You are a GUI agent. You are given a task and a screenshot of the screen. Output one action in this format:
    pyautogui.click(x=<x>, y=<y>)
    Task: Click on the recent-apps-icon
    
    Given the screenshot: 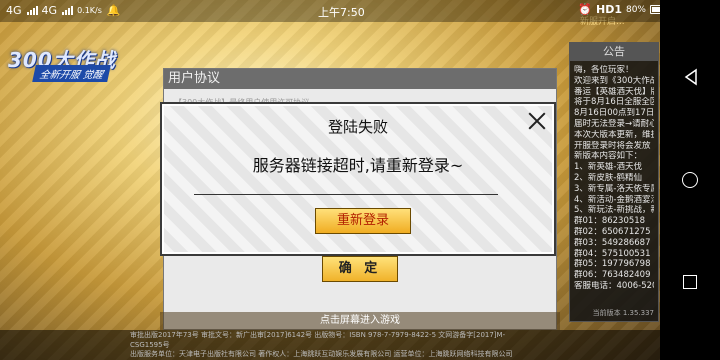 What is the action you would take?
    pyautogui.click(x=691, y=283)
    